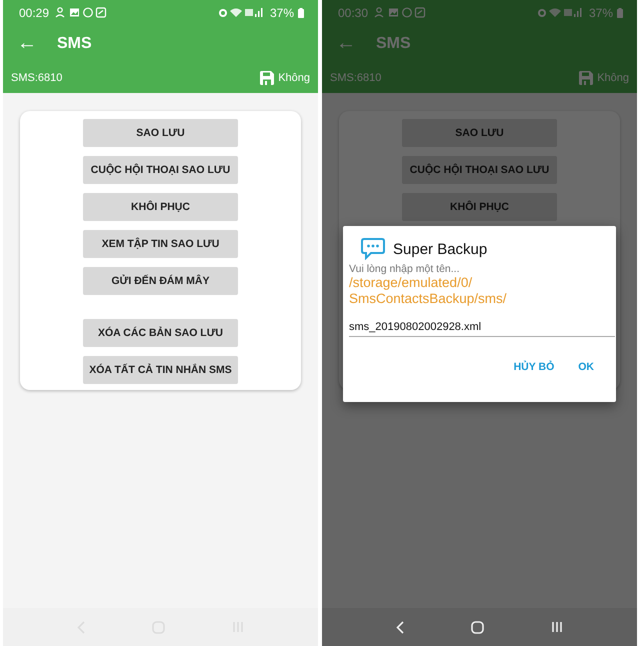 This screenshot has width=640, height=646. Describe the element at coordinates (428, 299) in the screenshot. I see `folder-path: SmsContactsBackup/sms/` at that location.